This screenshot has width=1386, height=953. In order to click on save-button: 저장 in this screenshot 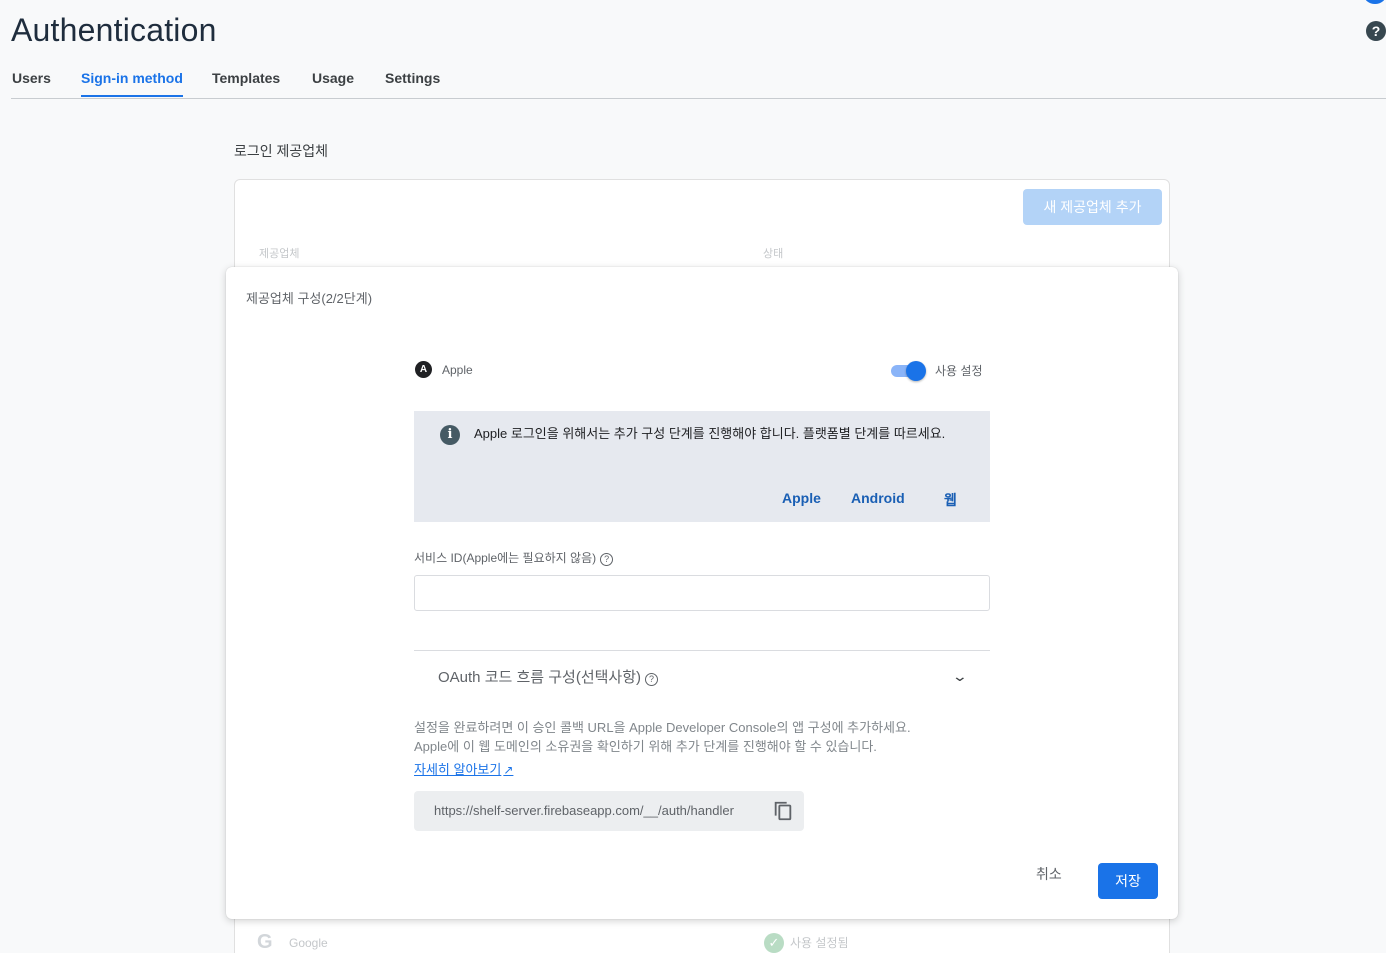, I will do `click(1128, 881)`.